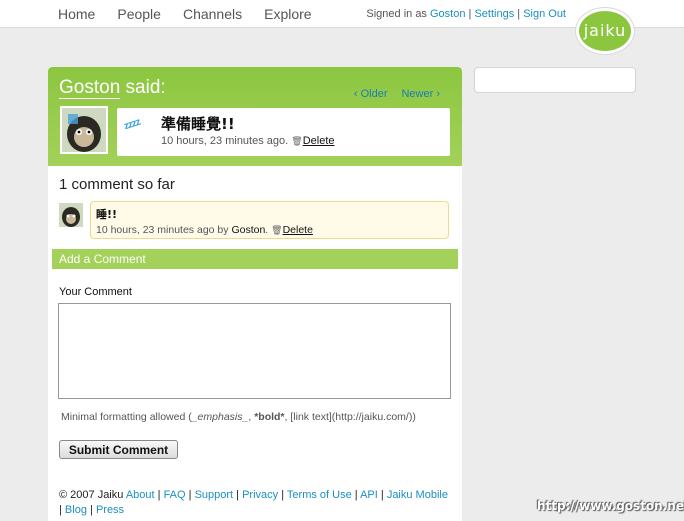 The width and height of the screenshot is (684, 521). What do you see at coordinates (447, 14) in the screenshot?
I see `signin-user-link: Goston` at bounding box center [447, 14].